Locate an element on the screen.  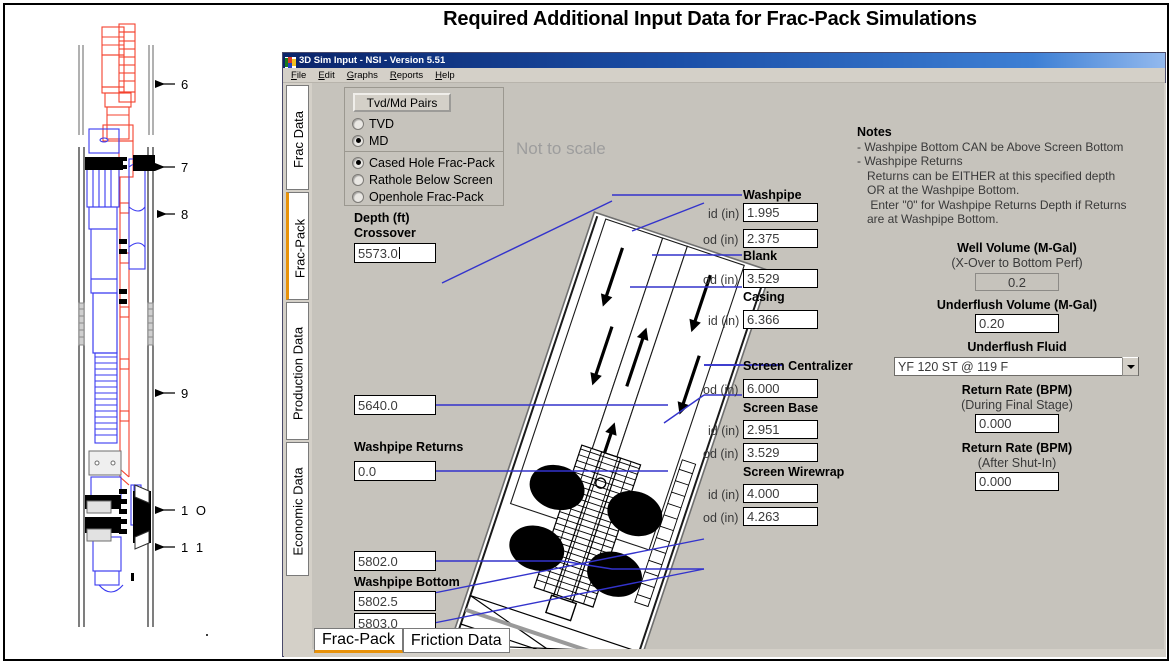
wellbore-callout-7: 7 is located at coordinates (185, 167).